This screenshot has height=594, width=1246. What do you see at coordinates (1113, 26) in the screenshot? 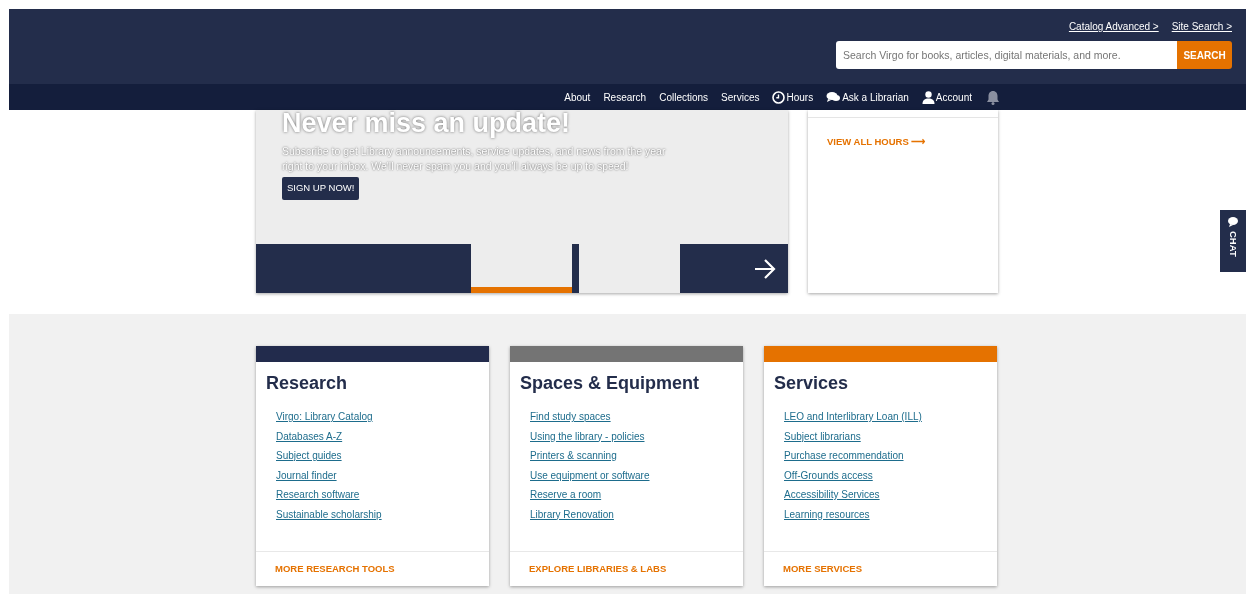
I see `header-link: Catalog Advanced >` at bounding box center [1113, 26].